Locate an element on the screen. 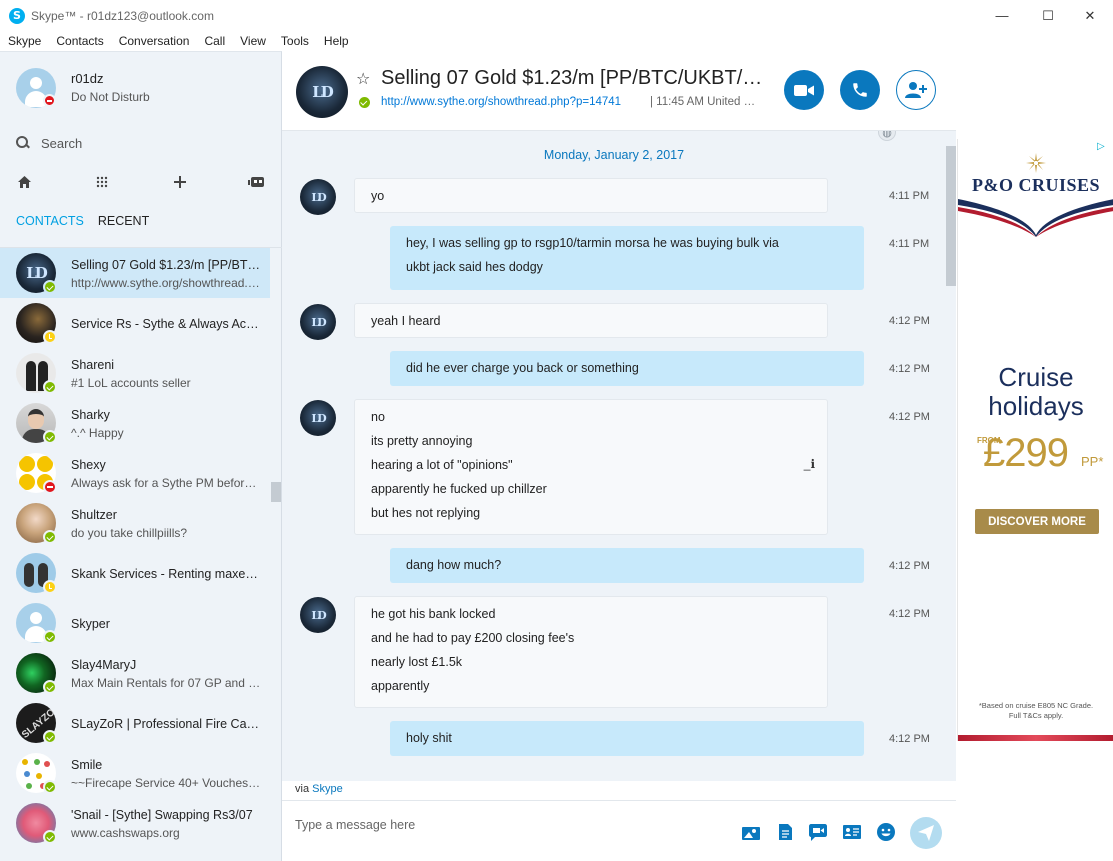 The image size is (1113, 861). contact-item: Shareni #1 LoL accounts seller is located at coordinates (135, 373).